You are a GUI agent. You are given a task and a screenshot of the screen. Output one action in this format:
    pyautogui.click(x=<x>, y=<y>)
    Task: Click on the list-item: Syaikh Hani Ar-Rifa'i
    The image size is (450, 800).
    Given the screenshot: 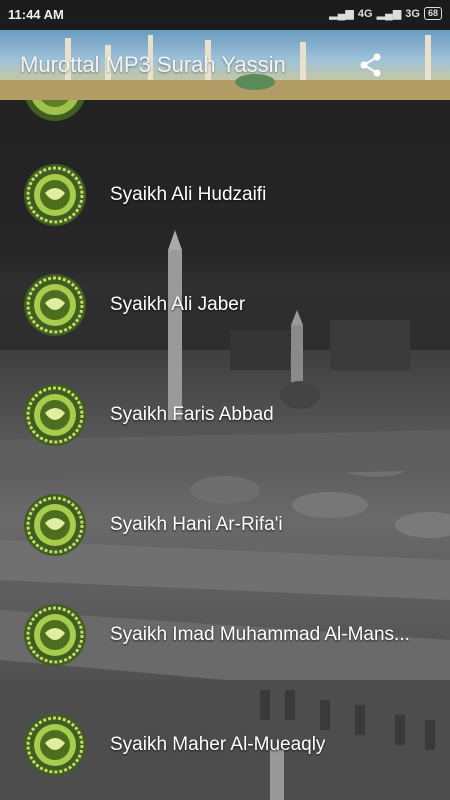 What is the action you would take?
    pyautogui.click(x=225, y=525)
    